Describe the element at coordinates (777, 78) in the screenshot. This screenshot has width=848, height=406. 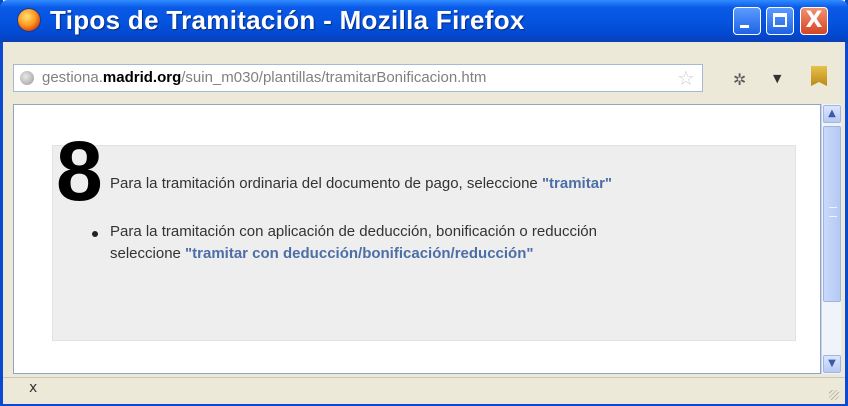
I see `dropdown-arrow-icon: ▼` at that location.